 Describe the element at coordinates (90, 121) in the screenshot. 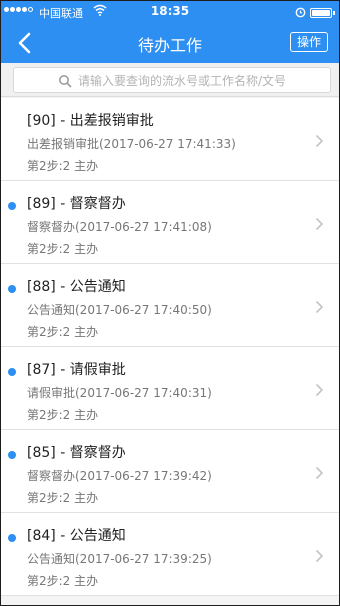

I see `todo-title: [90] - 出差报销审批` at that location.